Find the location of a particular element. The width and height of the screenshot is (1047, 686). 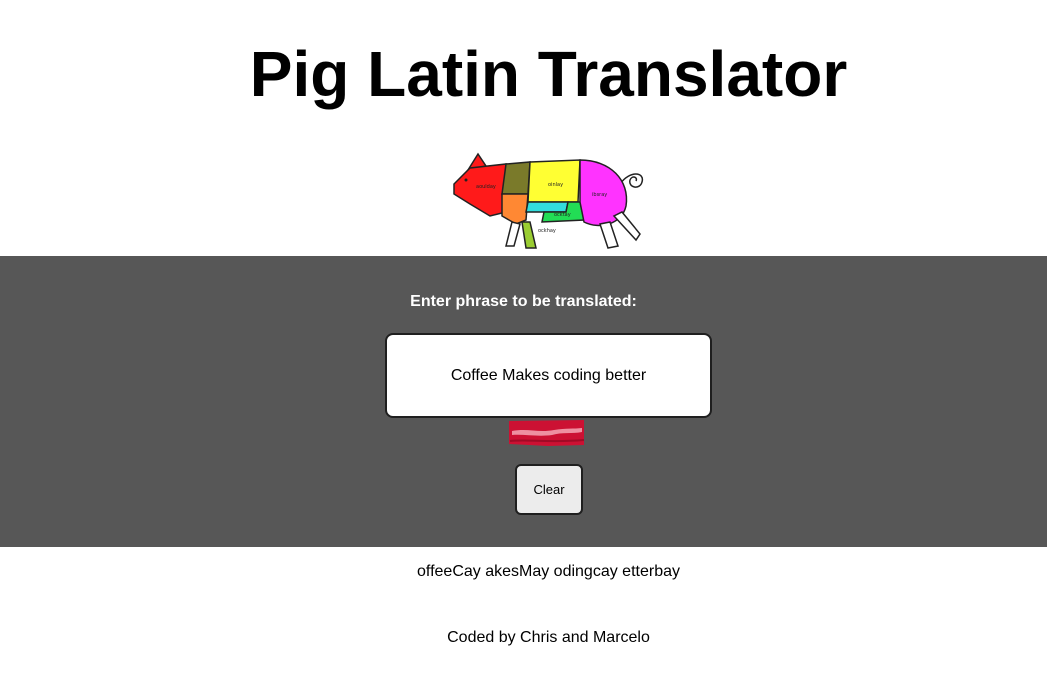

bacon-strip-icon is located at coordinates (547, 433).